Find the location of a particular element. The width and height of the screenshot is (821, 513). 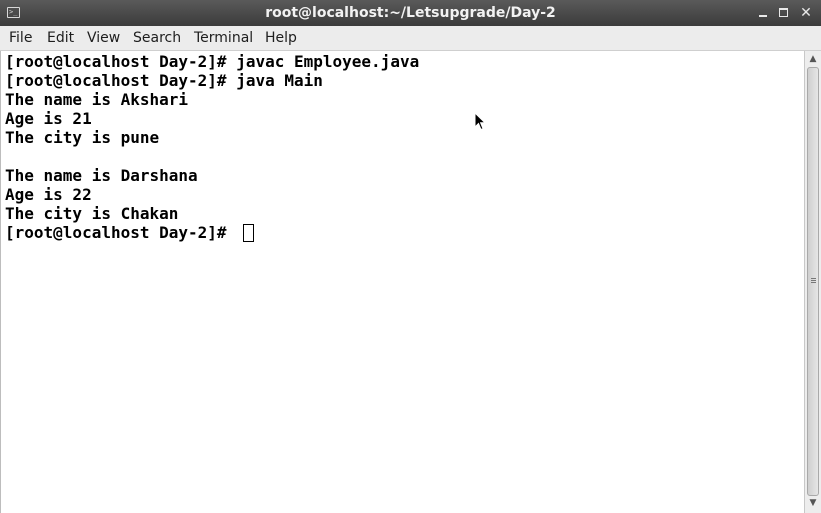

scroll-up-icon: ▲ is located at coordinates (813, 59).